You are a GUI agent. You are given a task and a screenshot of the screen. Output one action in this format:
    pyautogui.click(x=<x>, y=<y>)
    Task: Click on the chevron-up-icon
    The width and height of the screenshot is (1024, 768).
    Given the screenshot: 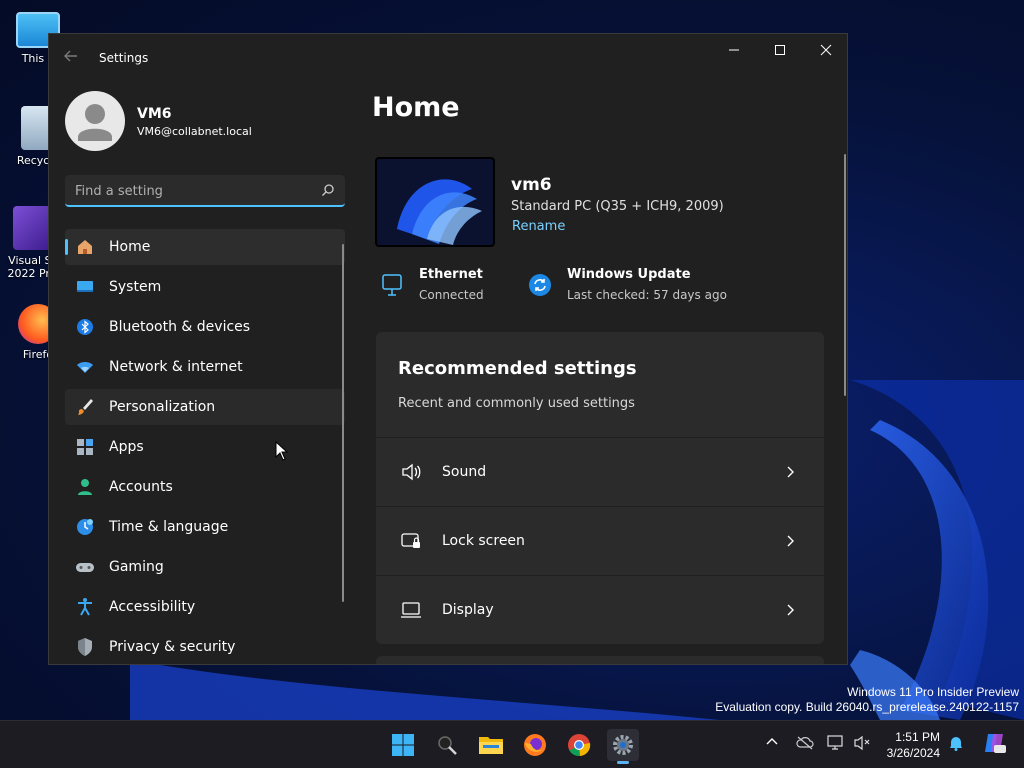 What is the action you would take?
    pyautogui.click(x=772, y=741)
    